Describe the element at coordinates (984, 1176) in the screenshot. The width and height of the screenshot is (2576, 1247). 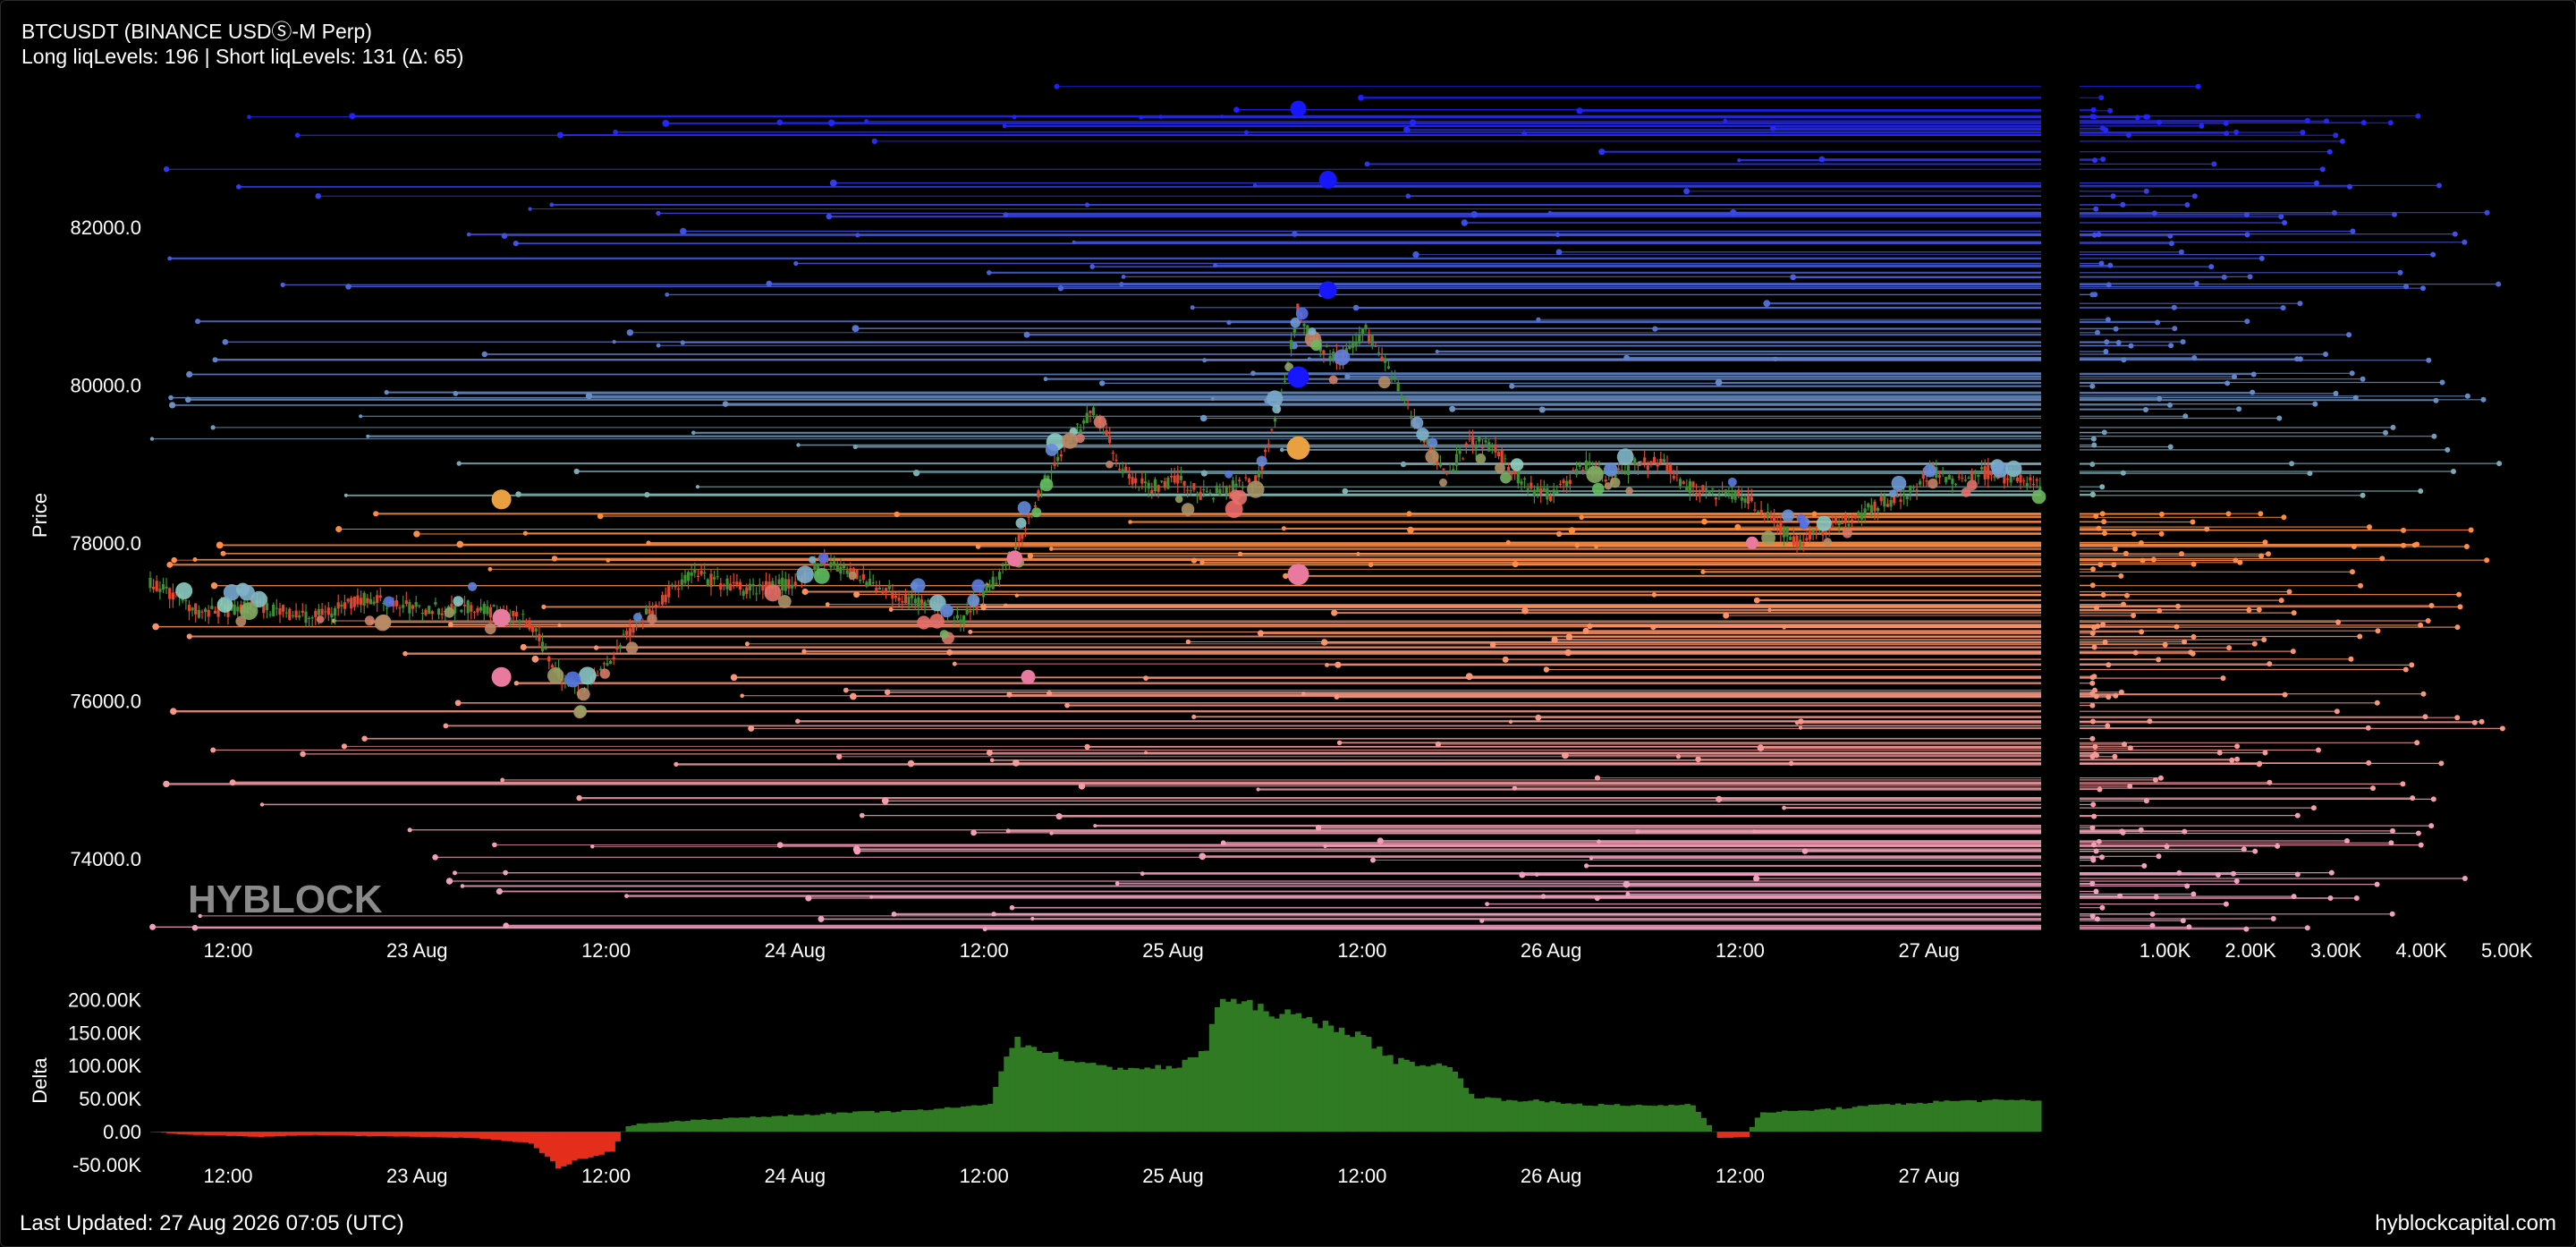
I see `delta-time-tick-label: 12:00` at that location.